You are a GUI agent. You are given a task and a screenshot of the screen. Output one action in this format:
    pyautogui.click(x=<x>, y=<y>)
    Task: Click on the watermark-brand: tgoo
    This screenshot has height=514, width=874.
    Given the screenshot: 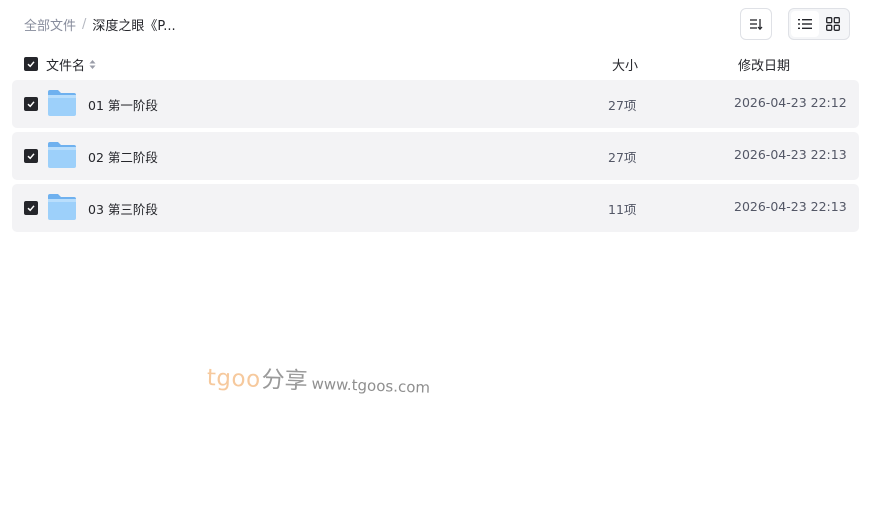 What is the action you would take?
    pyautogui.click(x=234, y=379)
    